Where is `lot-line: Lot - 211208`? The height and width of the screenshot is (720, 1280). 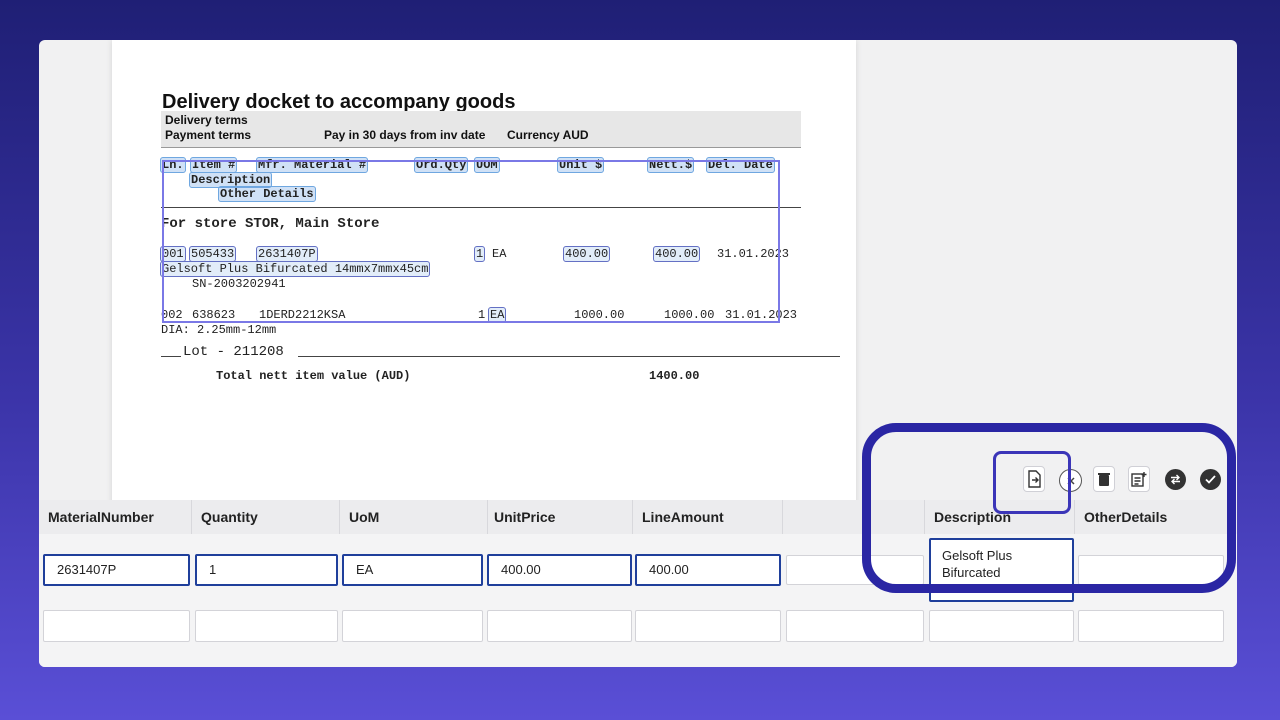
lot-line: Lot - 211208 is located at coordinates (233, 352).